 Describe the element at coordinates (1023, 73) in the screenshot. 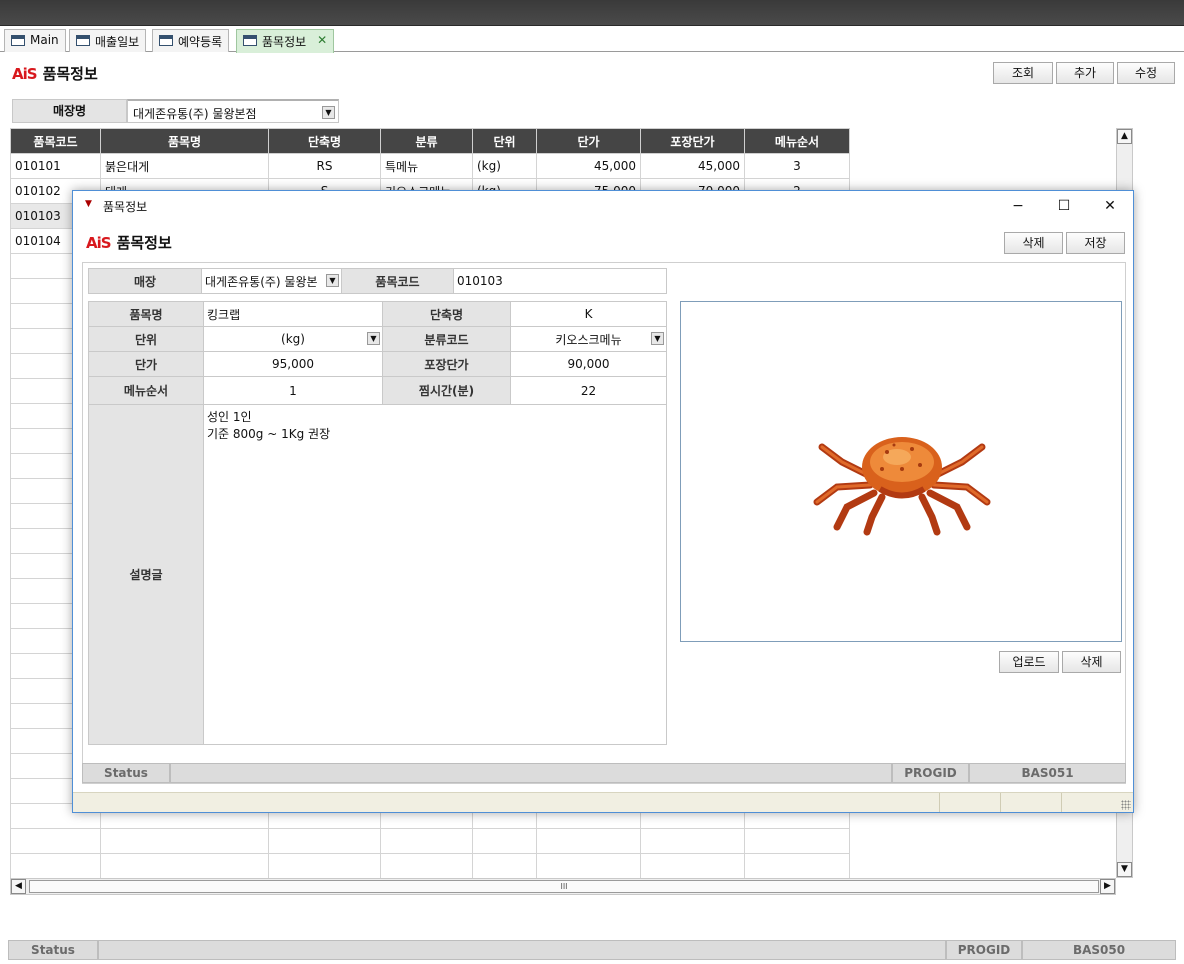

I see `search-button: 조회` at that location.